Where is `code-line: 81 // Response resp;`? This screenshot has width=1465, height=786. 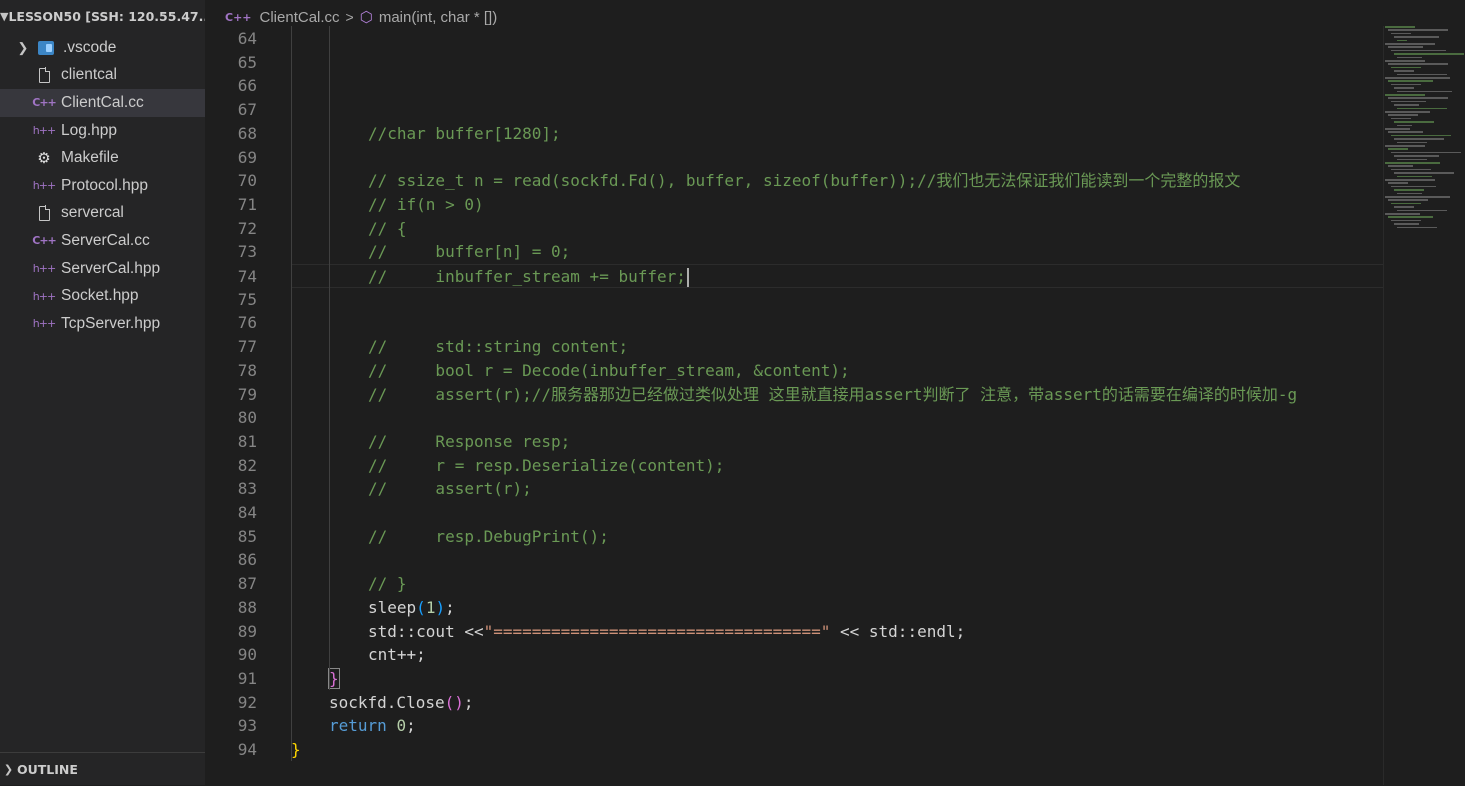
code-line: 81 // Response resp; is located at coordinates (795, 442).